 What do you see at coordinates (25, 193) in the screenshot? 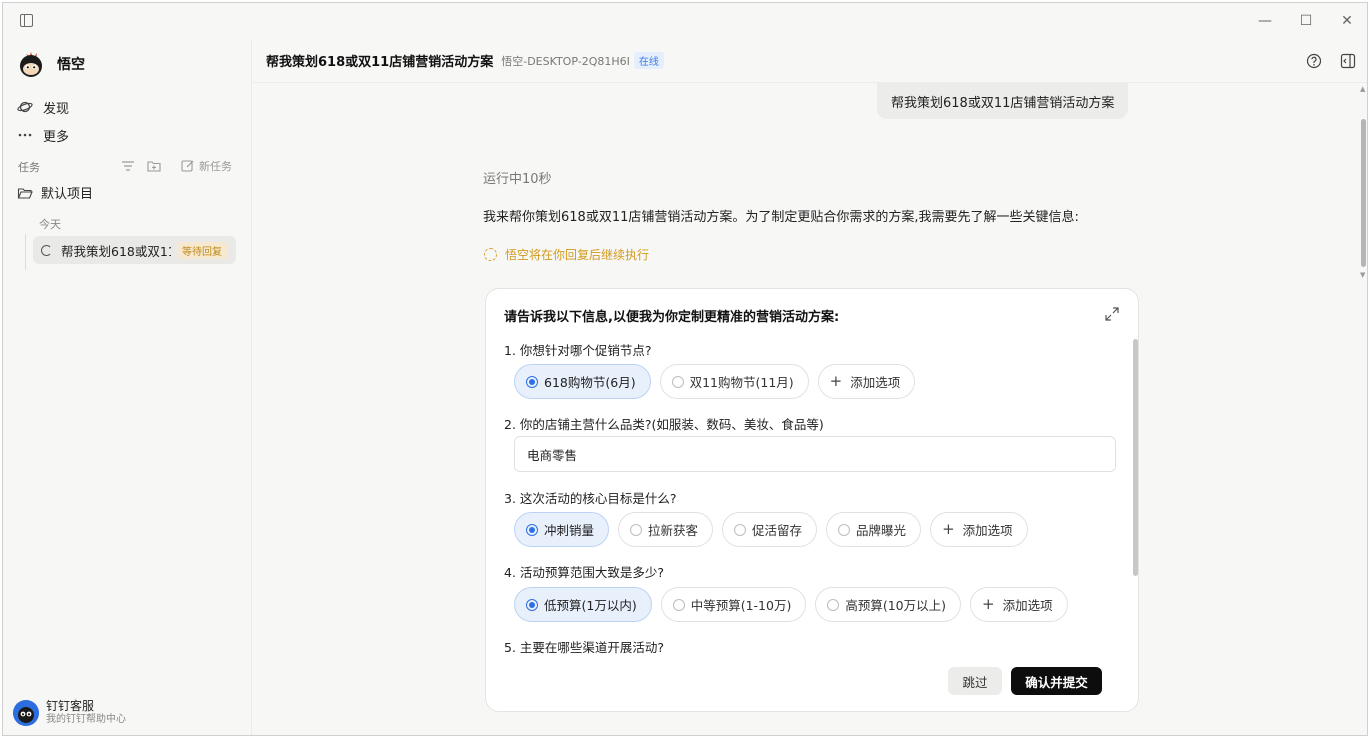
I see `folder-open-icon` at bounding box center [25, 193].